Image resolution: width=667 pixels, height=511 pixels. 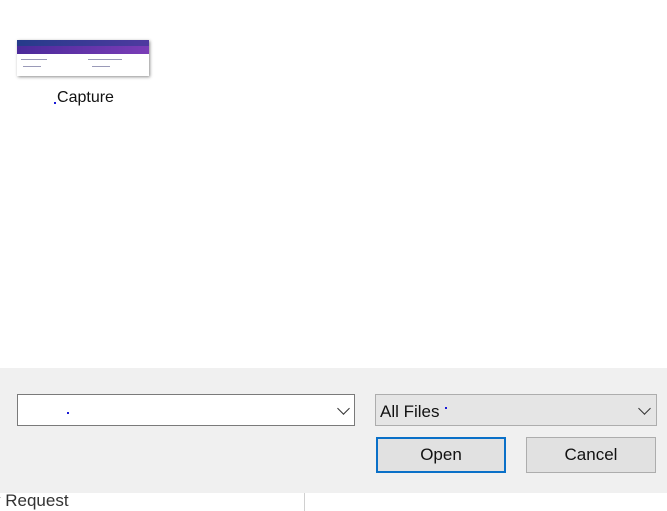 What do you see at coordinates (304, 502) in the screenshot?
I see `background-divider` at bounding box center [304, 502].